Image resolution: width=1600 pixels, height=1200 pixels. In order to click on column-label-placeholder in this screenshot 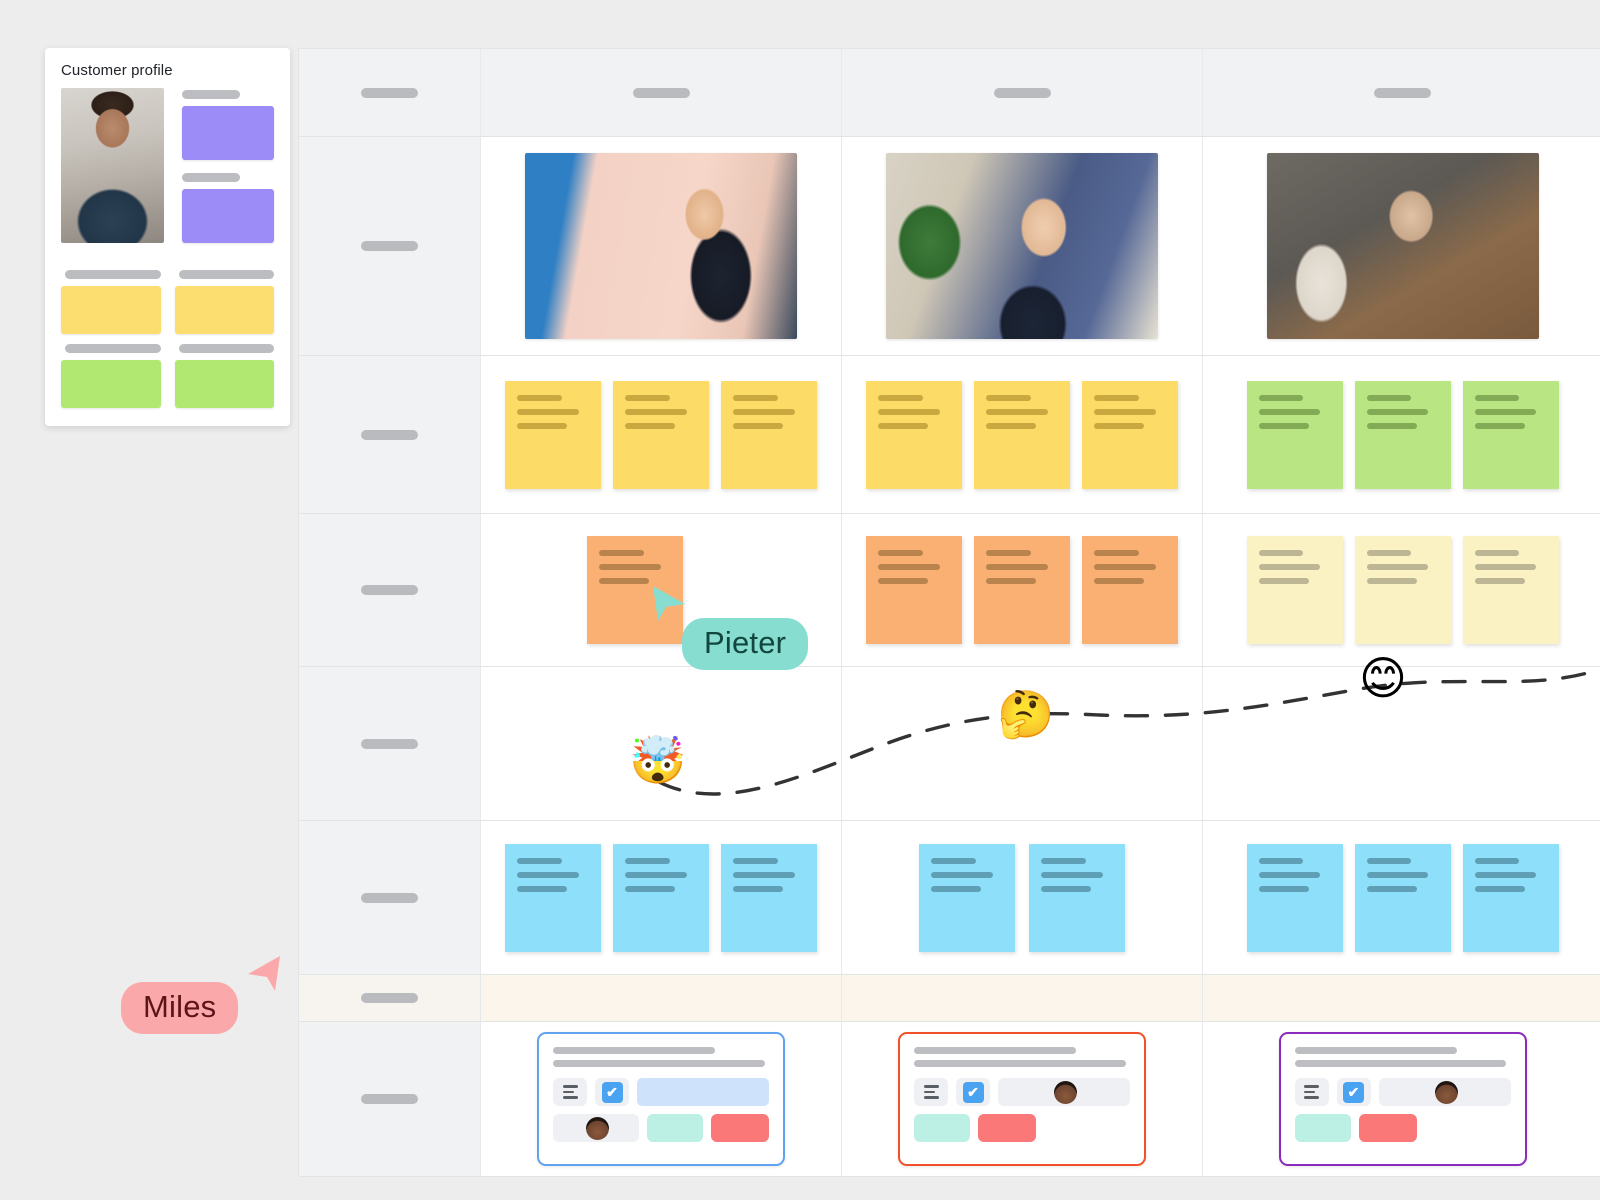, I will do `click(1402, 92)`.